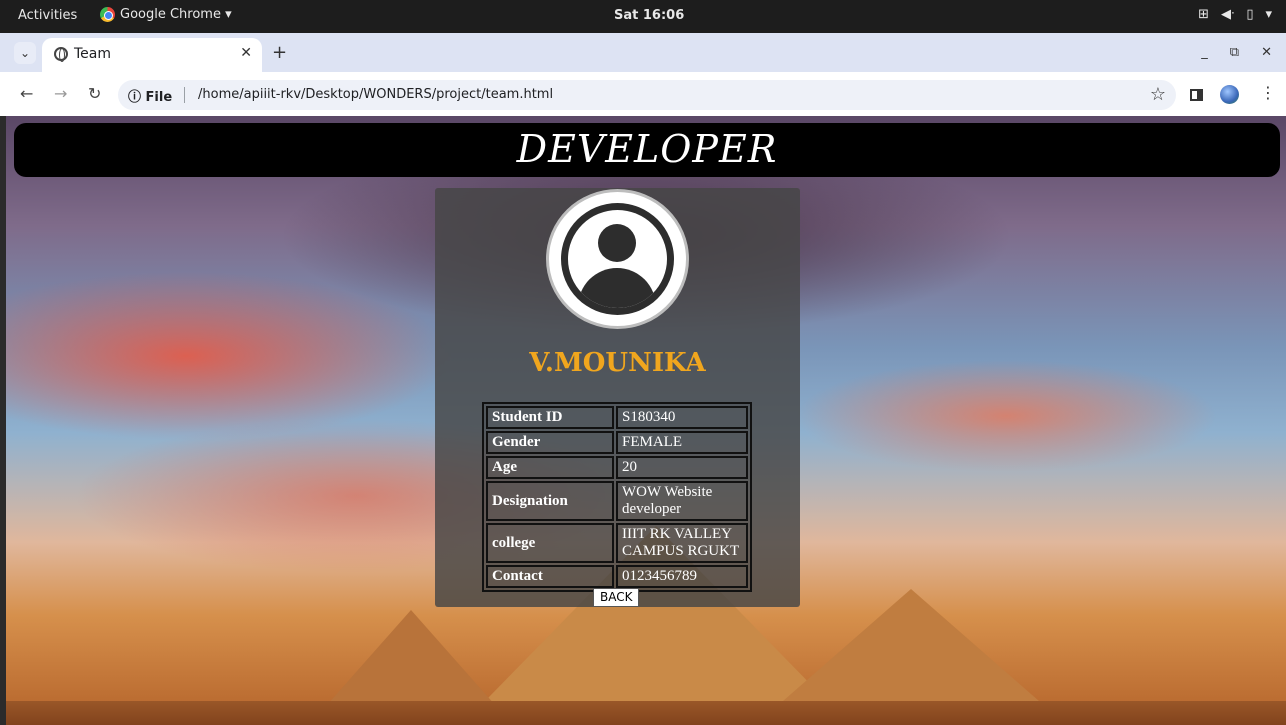 The width and height of the screenshot is (1286, 725). I want to click on divider, so click(184, 95).